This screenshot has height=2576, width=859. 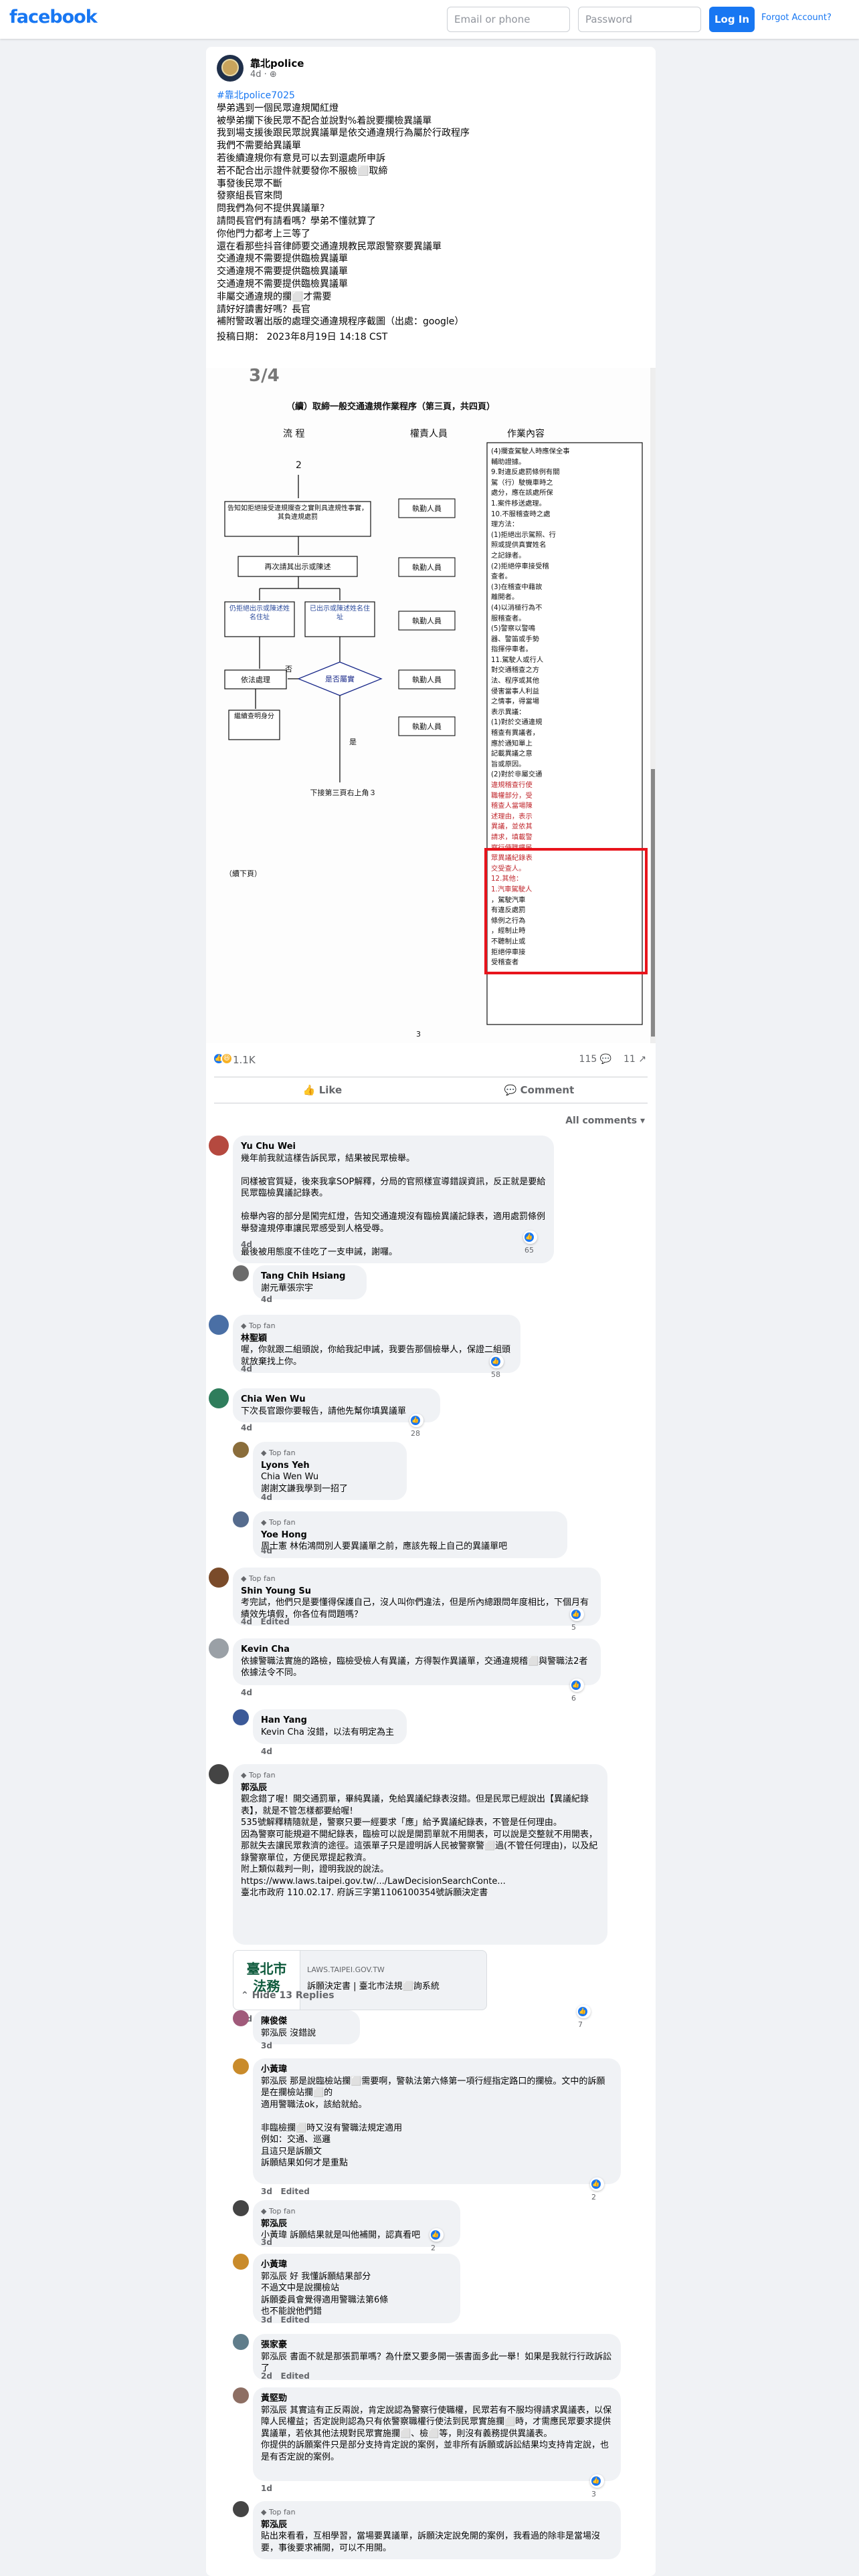 What do you see at coordinates (245, 1060) in the screenshot?
I see `reaction-count: 1.1K` at bounding box center [245, 1060].